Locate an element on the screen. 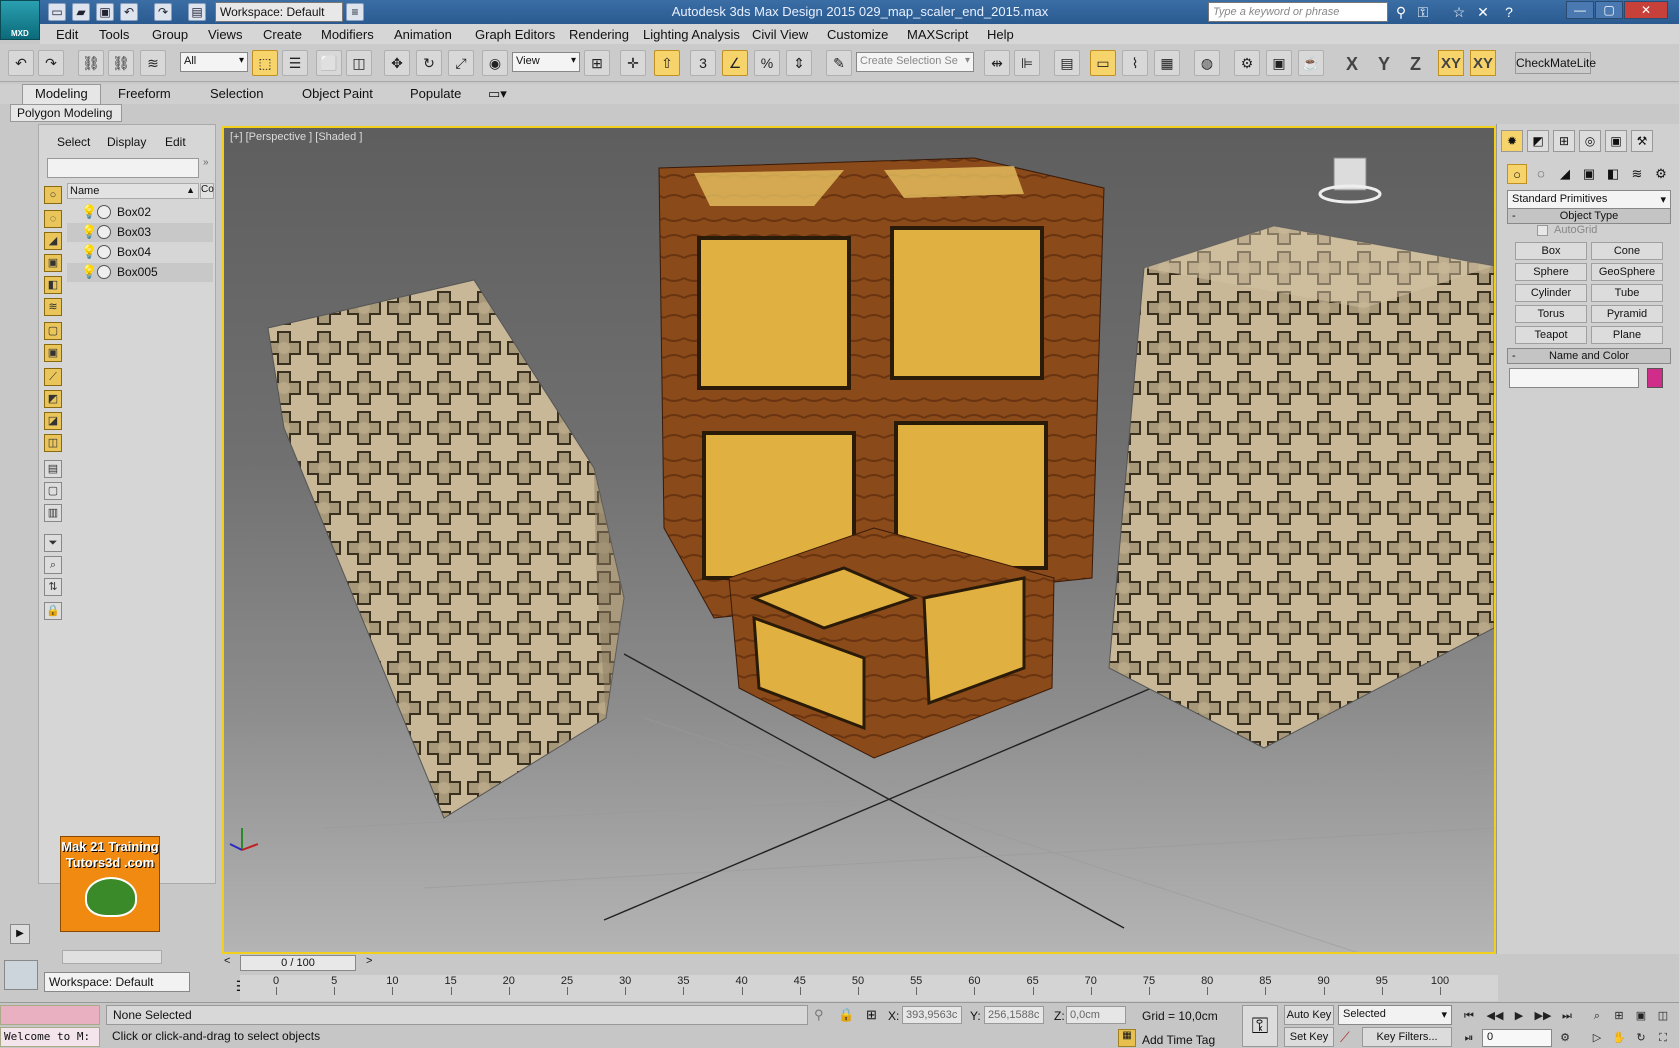  selection-filter-dropdown: All is located at coordinates (214, 62).